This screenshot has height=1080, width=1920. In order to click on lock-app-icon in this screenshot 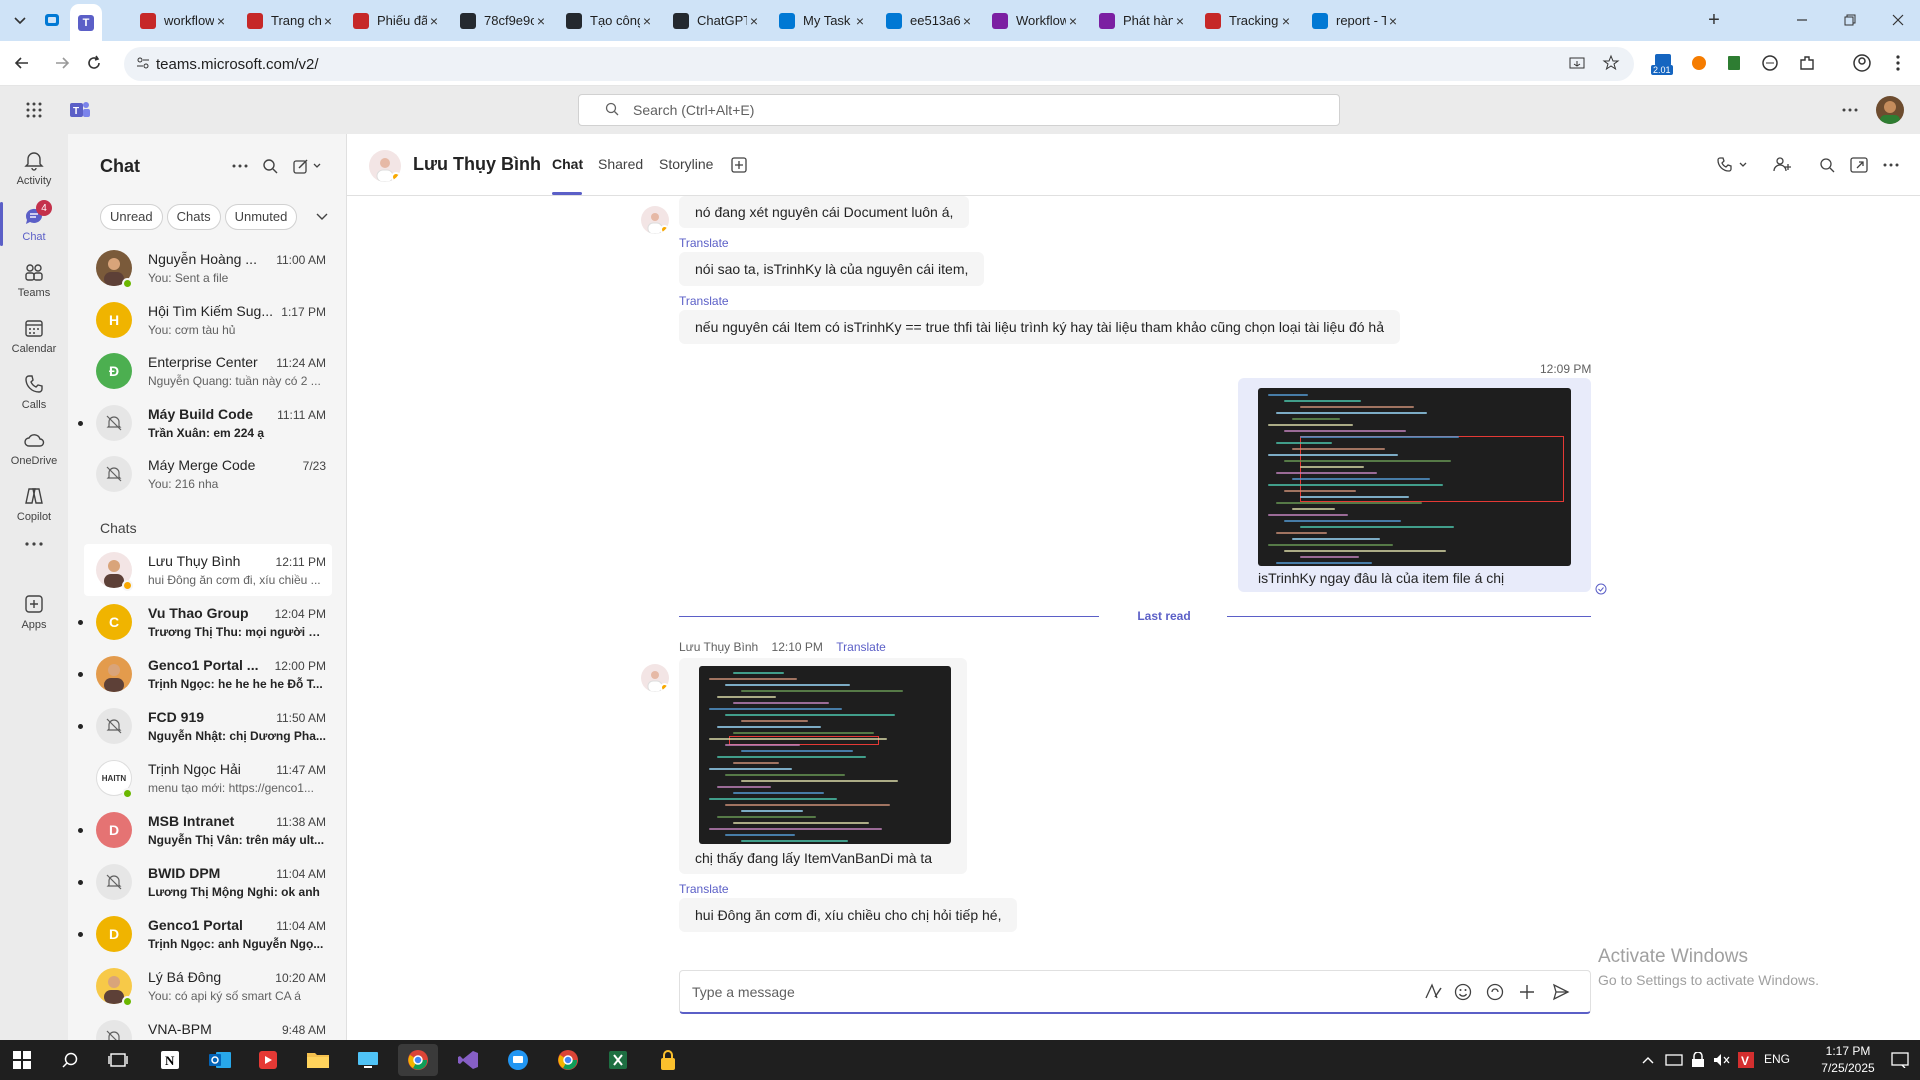, I will do `click(668, 1060)`.